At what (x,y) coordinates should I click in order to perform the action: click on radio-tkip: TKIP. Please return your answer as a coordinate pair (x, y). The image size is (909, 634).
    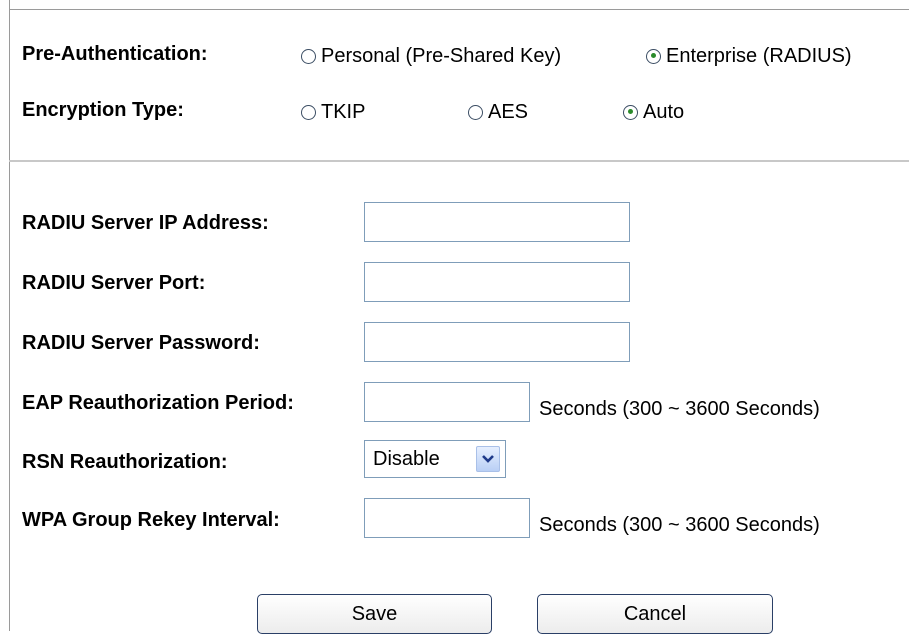
    Looking at the image, I should click on (333, 112).